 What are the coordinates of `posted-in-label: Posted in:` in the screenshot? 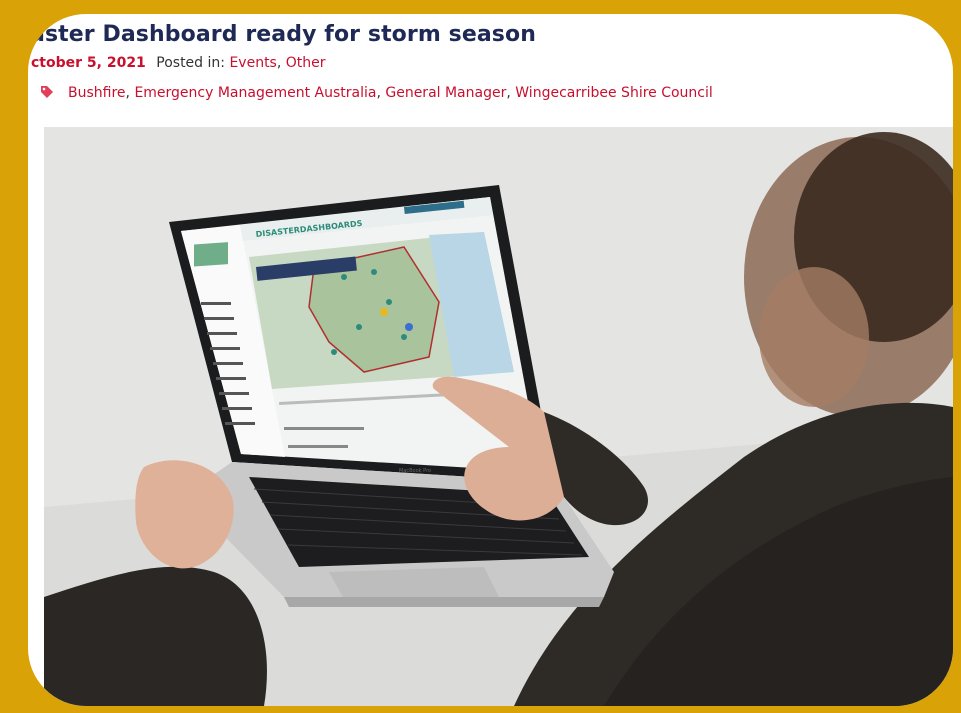 It's located at (190, 63).